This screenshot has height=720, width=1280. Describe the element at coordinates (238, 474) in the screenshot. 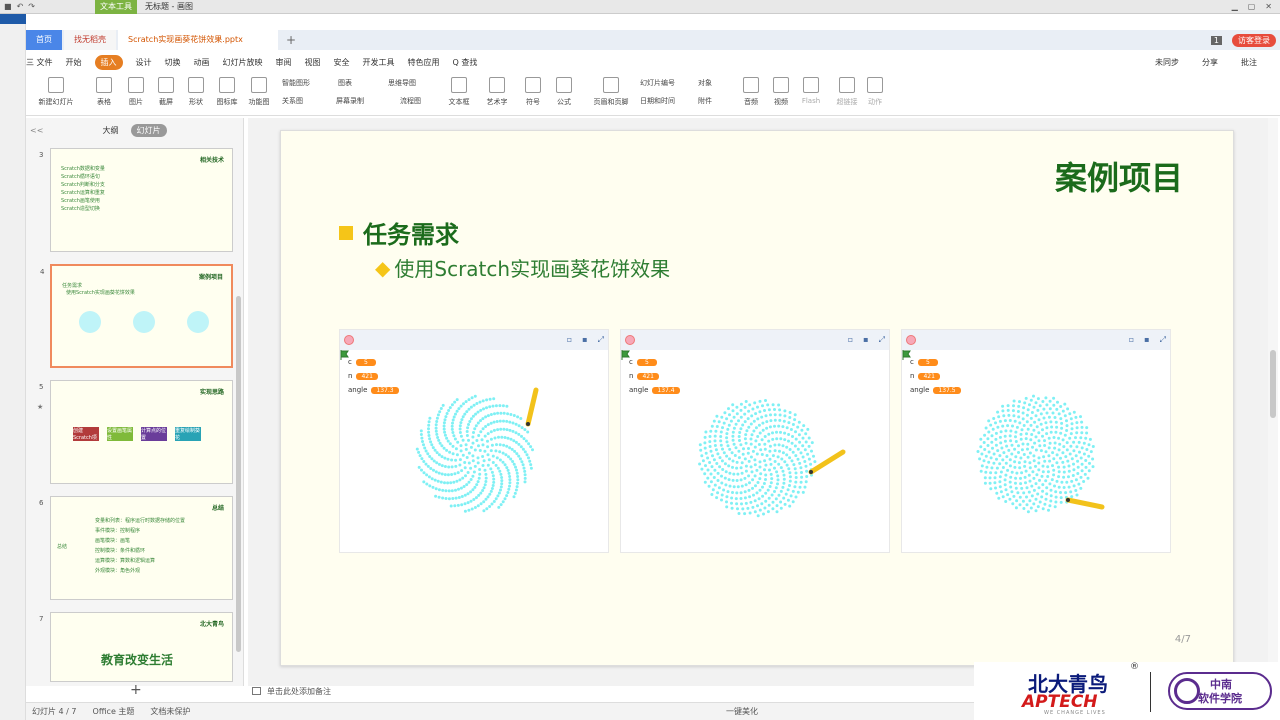

I see `panel-scrollbar` at that location.